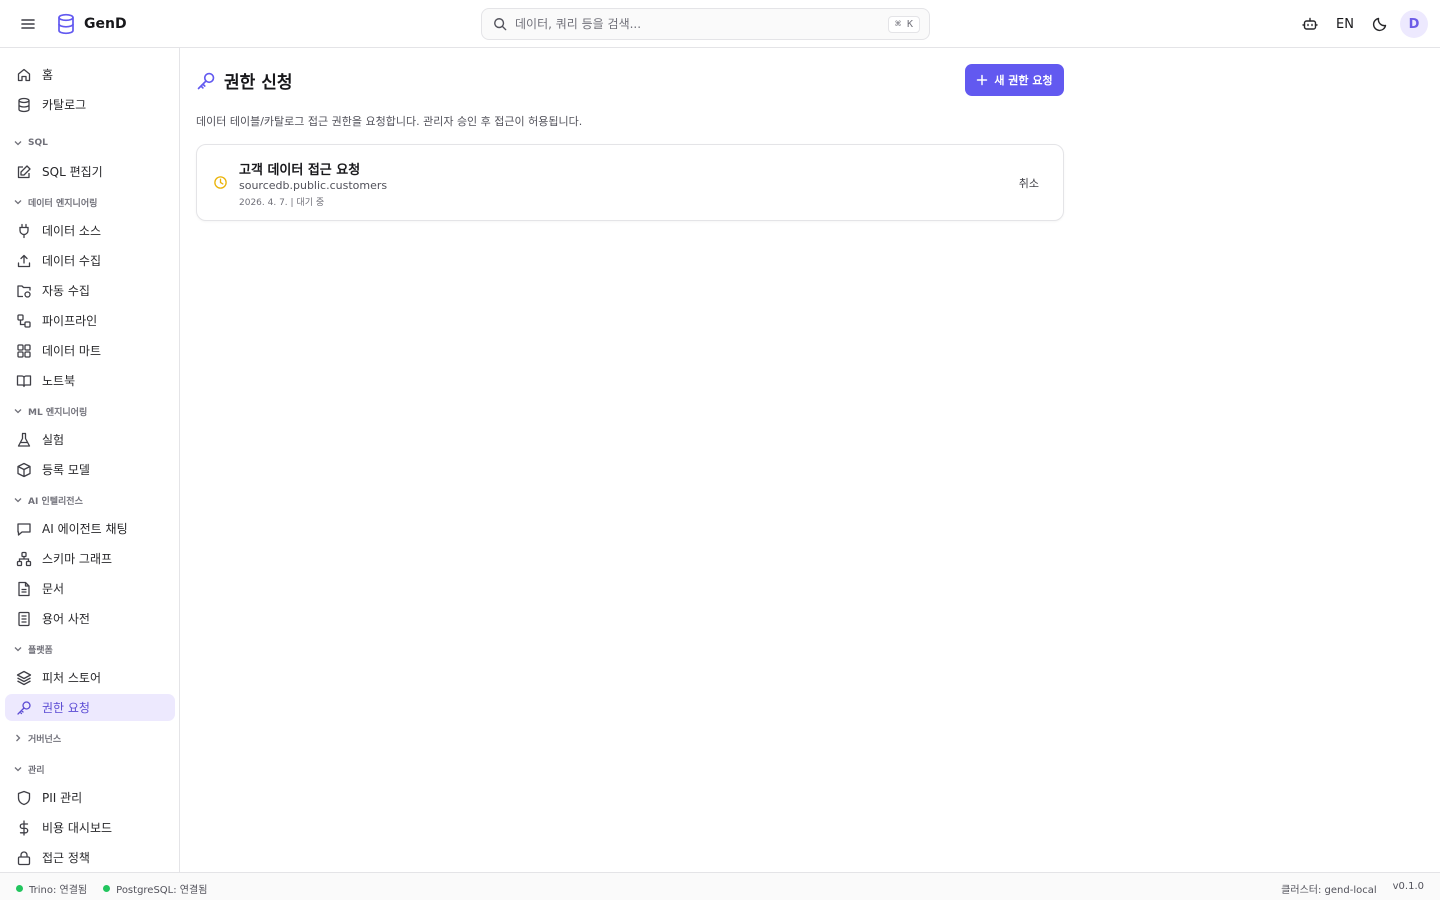  I want to click on sidebar-item-schema-graph: 스키마 그래프, so click(90, 558).